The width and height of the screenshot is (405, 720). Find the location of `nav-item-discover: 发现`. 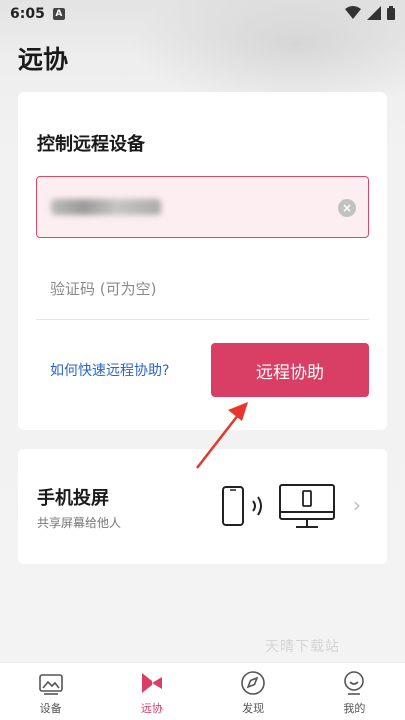

nav-item-discover: 发现 is located at coordinates (253, 691).